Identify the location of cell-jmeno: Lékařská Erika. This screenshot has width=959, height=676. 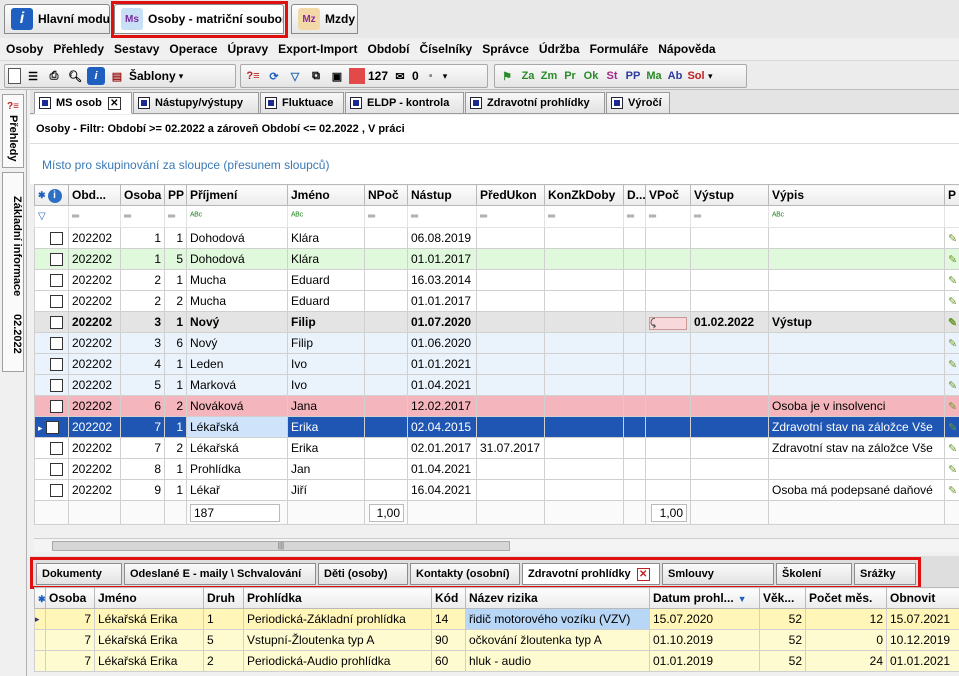
(149, 640).